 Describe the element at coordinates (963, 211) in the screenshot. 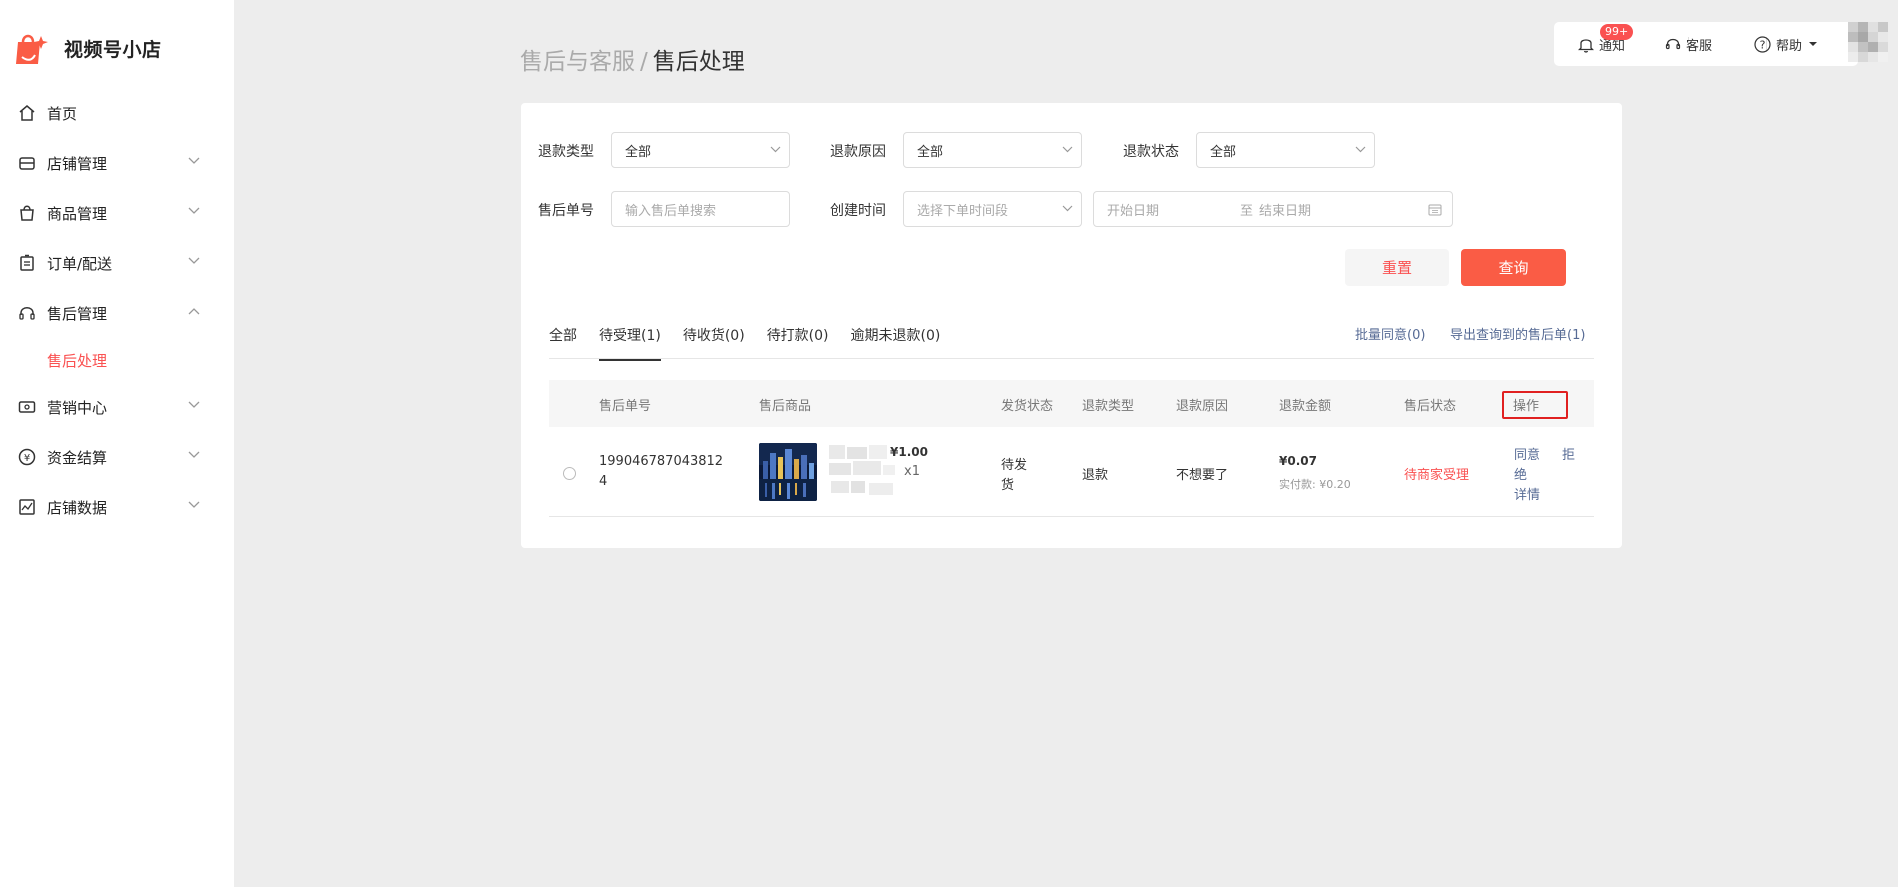

I see `create-time-placeholder: 选择下单时间段` at that location.